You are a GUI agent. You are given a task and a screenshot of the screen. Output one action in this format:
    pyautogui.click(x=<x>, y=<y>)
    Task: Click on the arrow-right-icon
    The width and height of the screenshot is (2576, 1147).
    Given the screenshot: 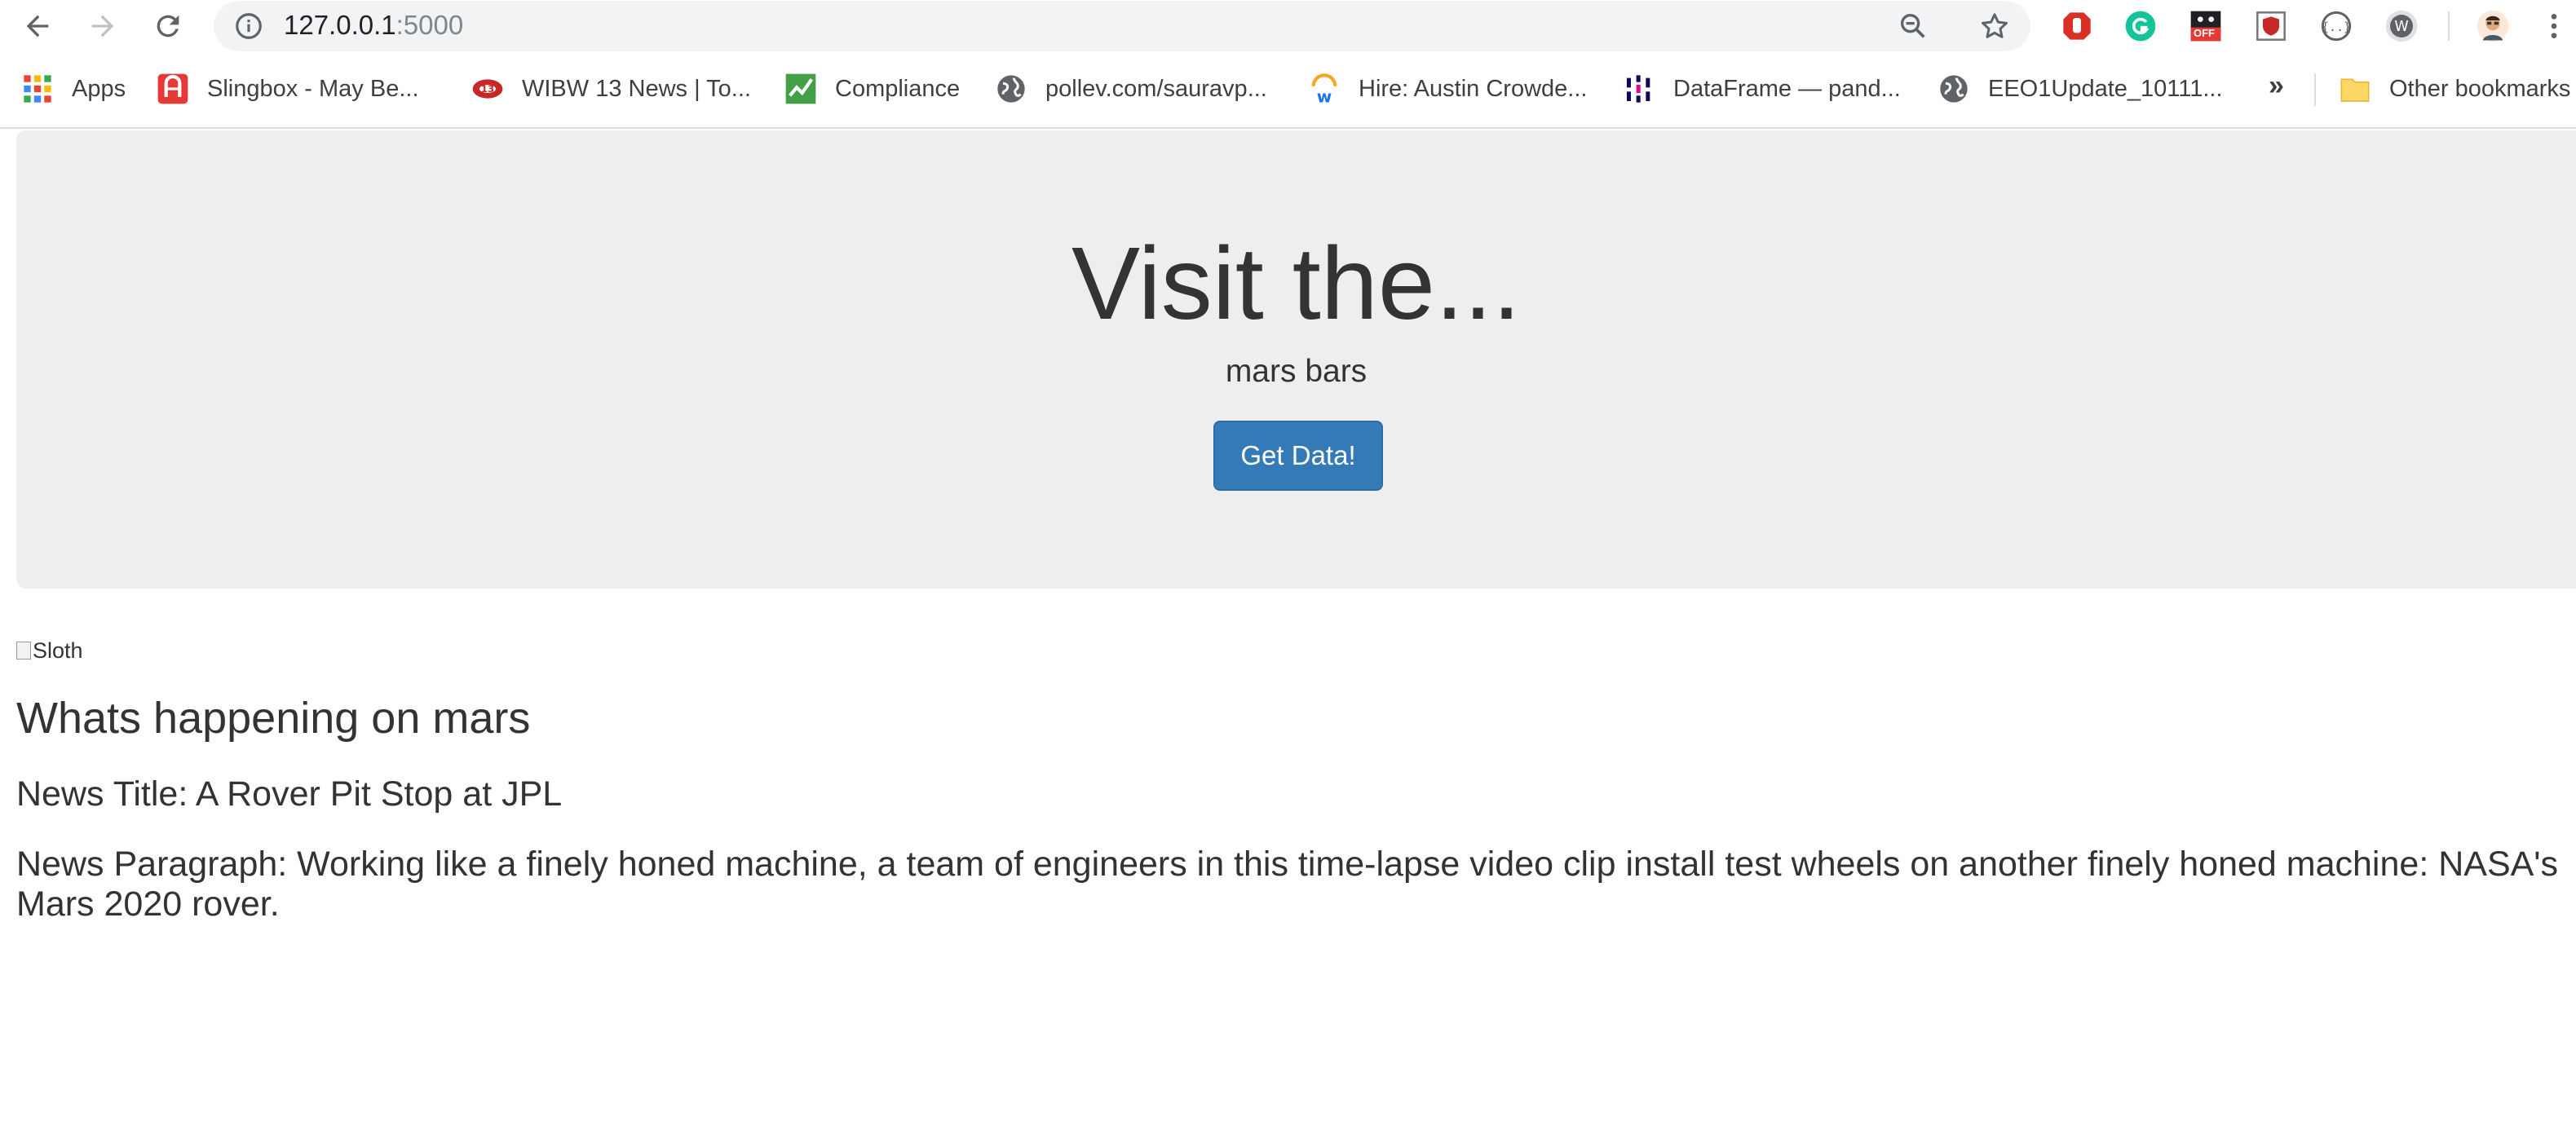 What is the action you would take?
    pyautogui.click(x=102, y=26)
    